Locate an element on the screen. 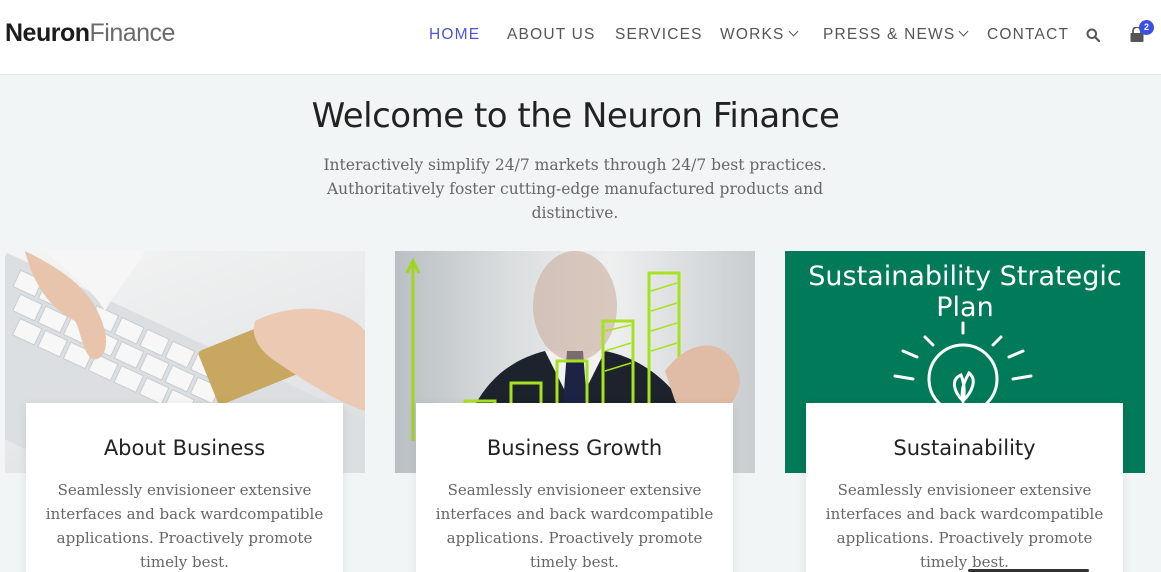 Image resolution: width=1161 pixels, height=572 pixels. hero-title: Welcome to the Neuron Finance is located at coordinates (575, 116).